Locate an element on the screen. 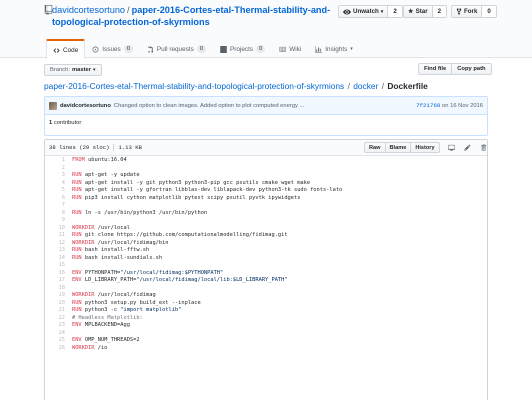 This screenshot has height=400, width=532. commit-author: davidcortesortuno is located at coordinates (85, 106).